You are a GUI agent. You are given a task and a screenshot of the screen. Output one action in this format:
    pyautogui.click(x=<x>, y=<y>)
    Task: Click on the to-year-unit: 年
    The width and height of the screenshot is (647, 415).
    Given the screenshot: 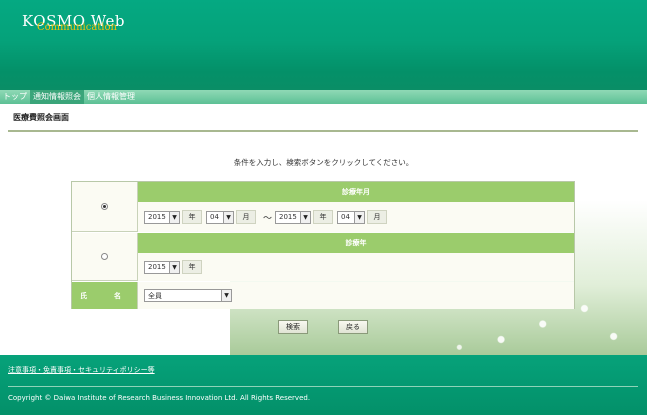 What is the action you would take?
    pyautogui.click(x=323, y=217)
    